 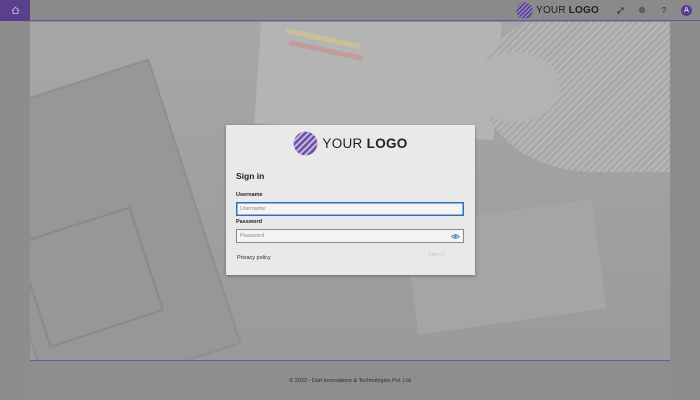 I want to click on top-bar: YOUR LOGO ? A, so click(x=350, y=10).